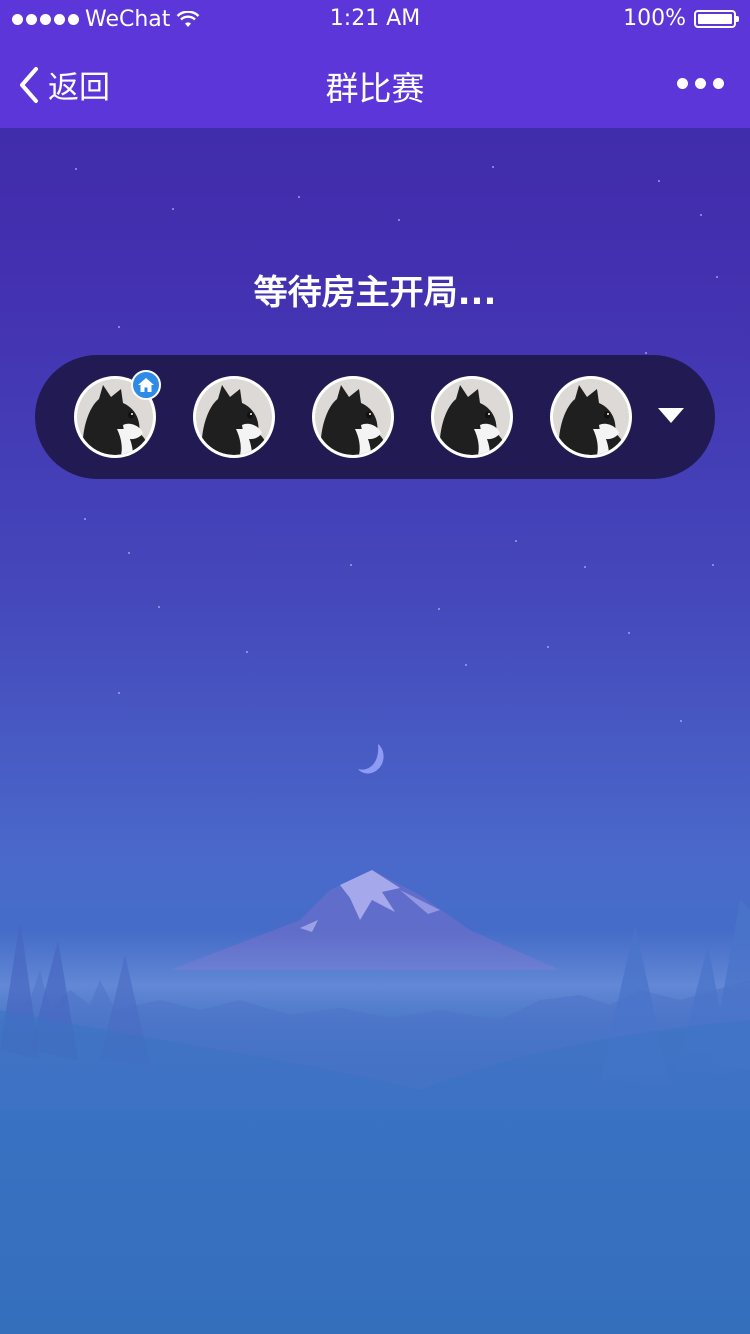  I want to click on battery-percent: 100%, so click(654, 18).